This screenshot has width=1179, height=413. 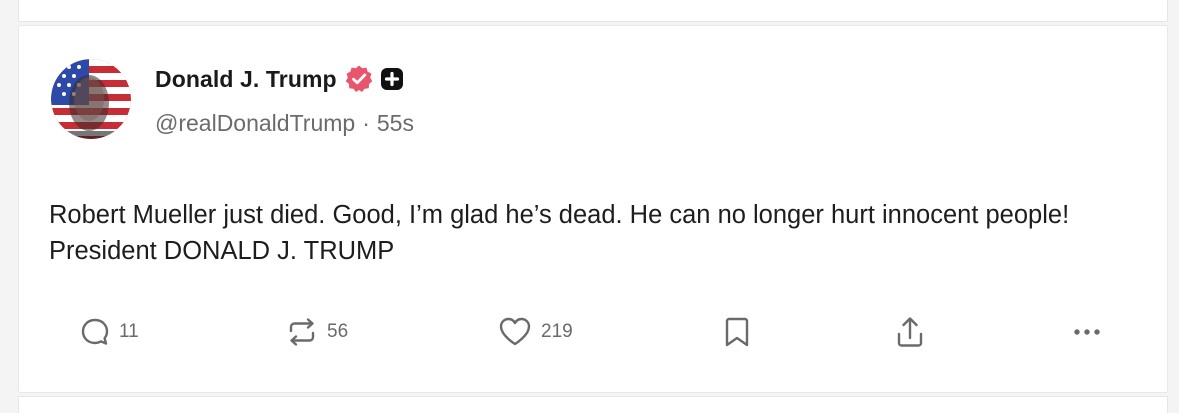 I want to click on author-row: Donald J. Trump, so click(x=279, y=79).